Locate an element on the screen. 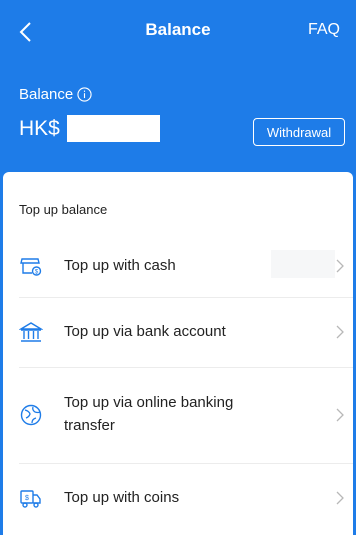  balance-amount-row: HK$ is located at coordinates (89, 128).